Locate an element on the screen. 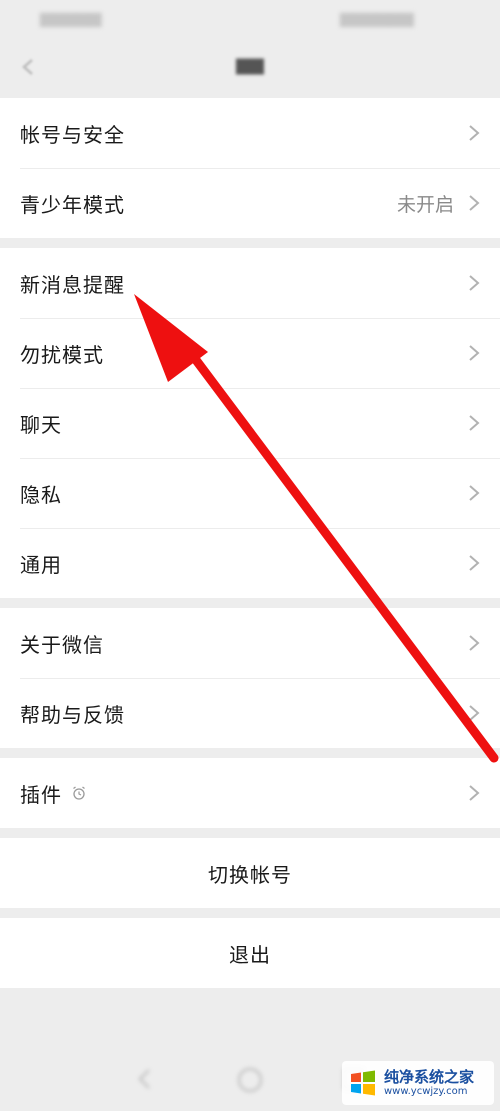  settings-item-about-wechat: 关于微信 is located at coordinates (250, 643).